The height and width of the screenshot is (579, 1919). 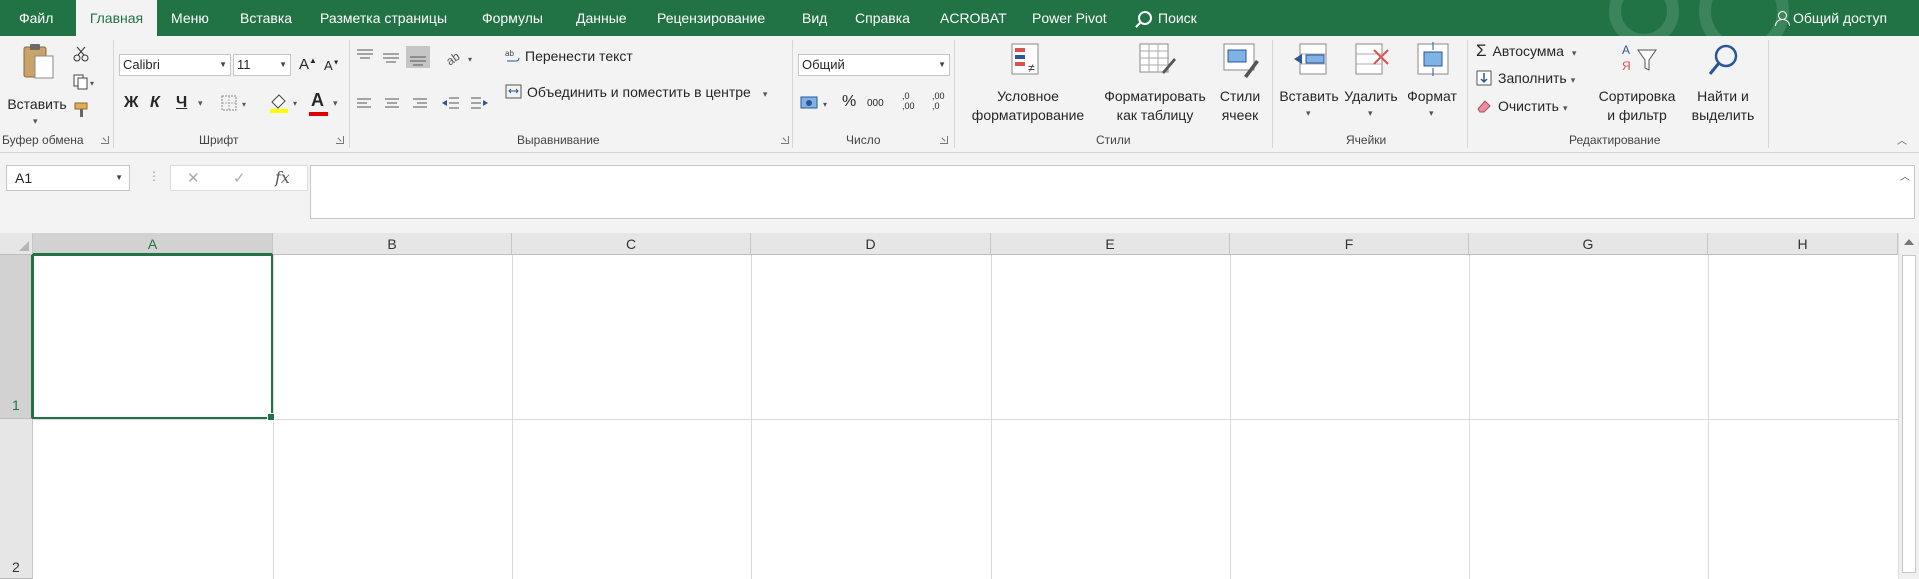 I want to click on column-header-a: A, so click(x=153, y=244).